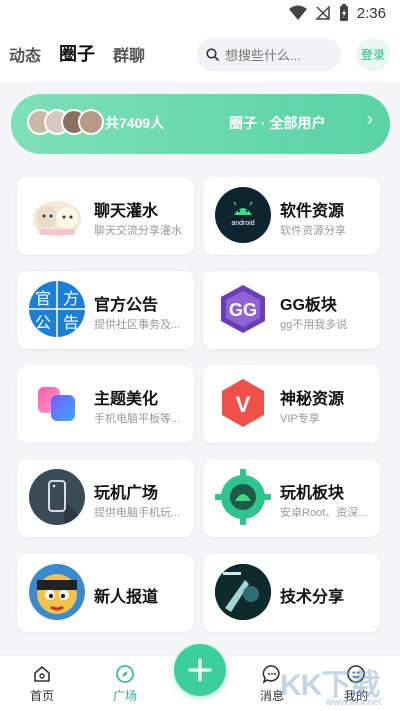 Image resolution: width=400 pixels, height=711 pixels. What do you see at coordinates (312, 399) in the screenshot?
I see `card-title: 神秘资源` at bounding box center [312, 399].